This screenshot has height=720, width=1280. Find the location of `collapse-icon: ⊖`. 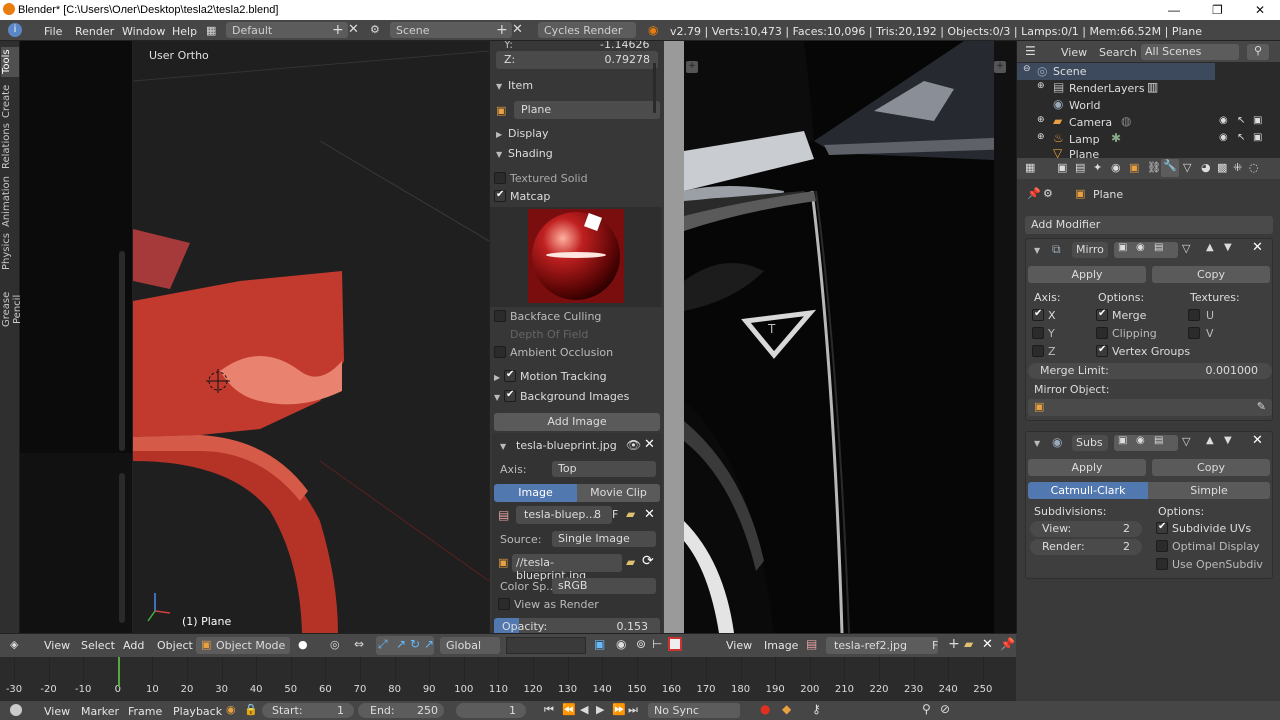

collapse-icon: ⊖ is located at coordinates (1027, 69).